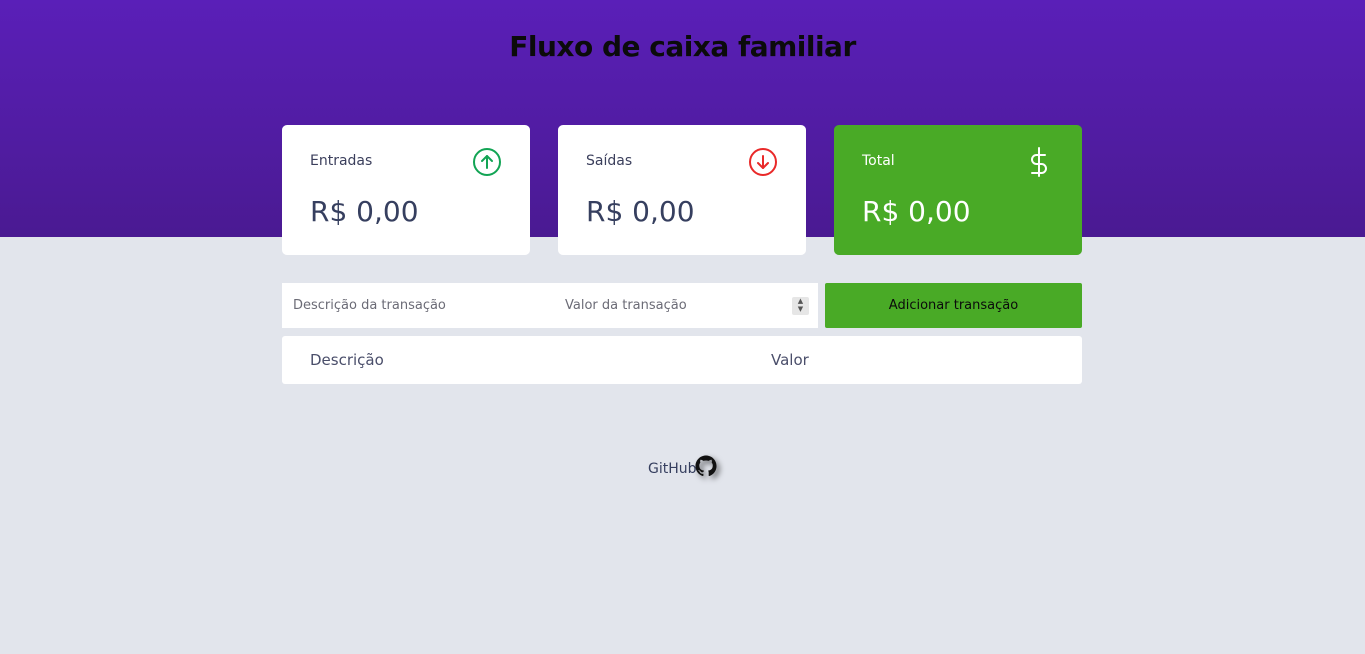 The image size is (1365, 654). Describe the element at coordinates (487, 162) in the screenshot. I see `arrow-up-circle-icon` at that location.